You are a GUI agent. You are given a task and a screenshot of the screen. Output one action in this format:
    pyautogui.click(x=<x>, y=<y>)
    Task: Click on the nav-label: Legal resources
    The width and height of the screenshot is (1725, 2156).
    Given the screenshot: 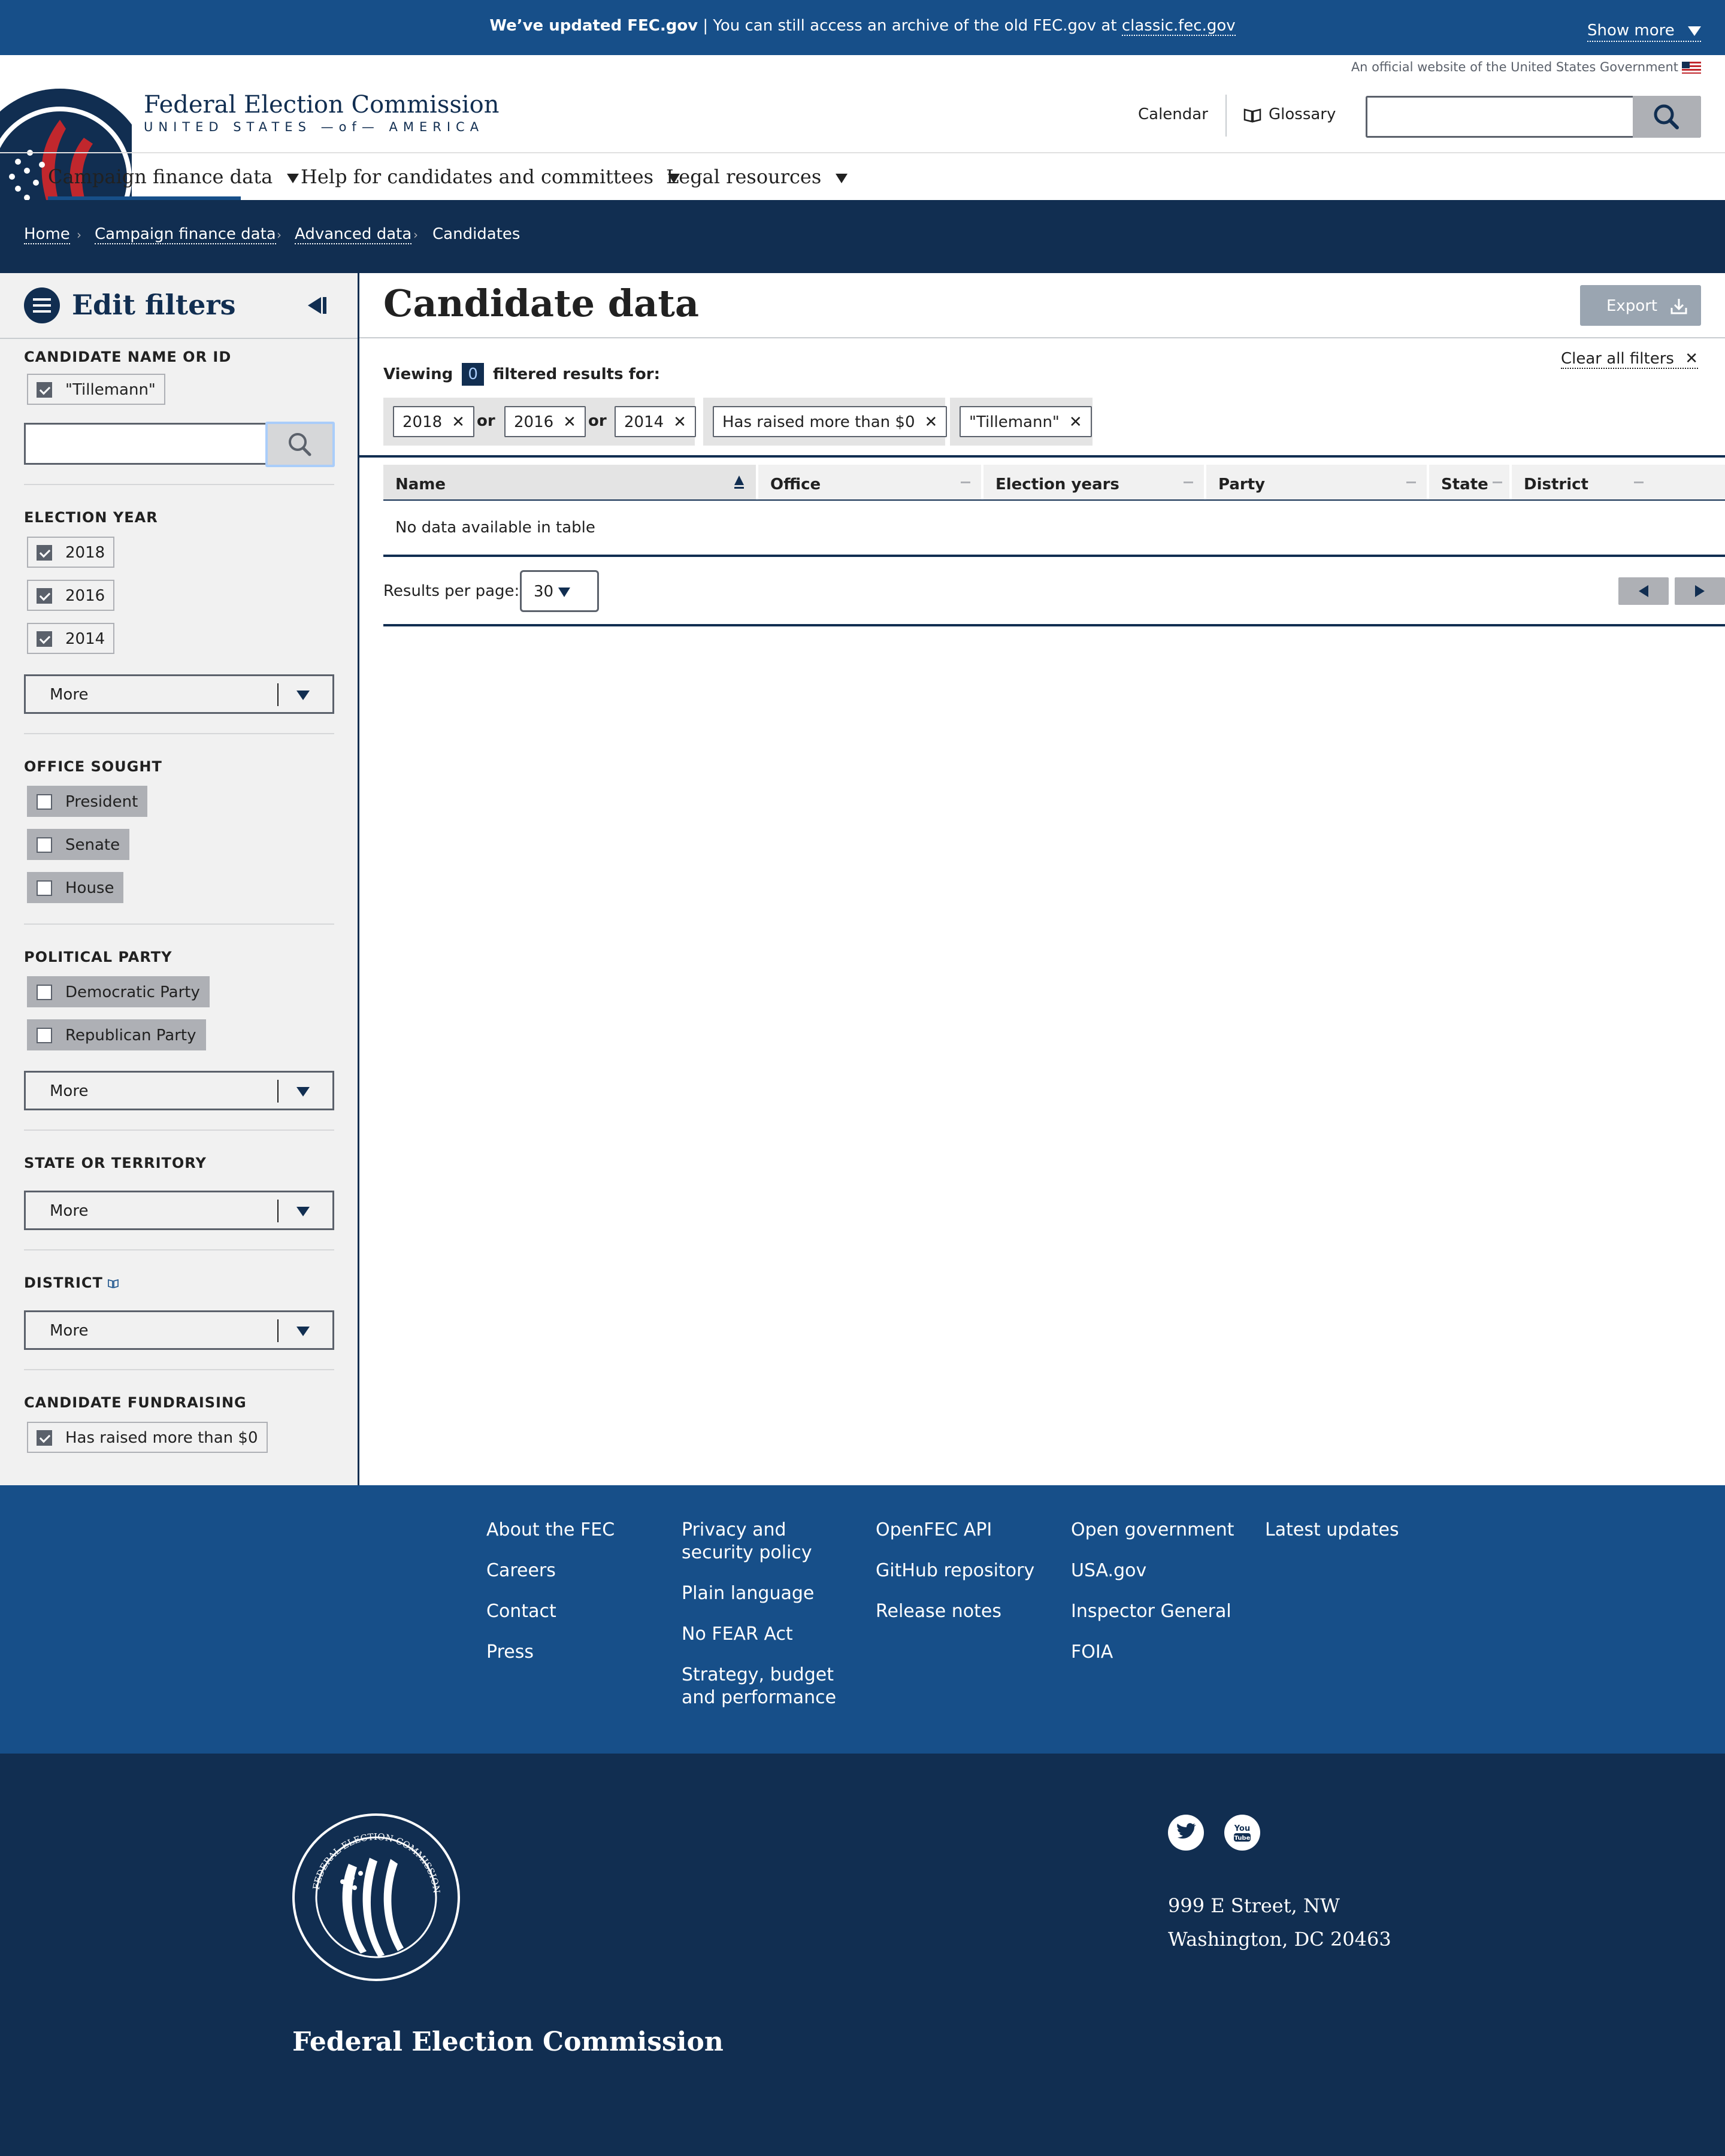 What is the action you would take?
    pyautogui.click(x=744, y=176)
    